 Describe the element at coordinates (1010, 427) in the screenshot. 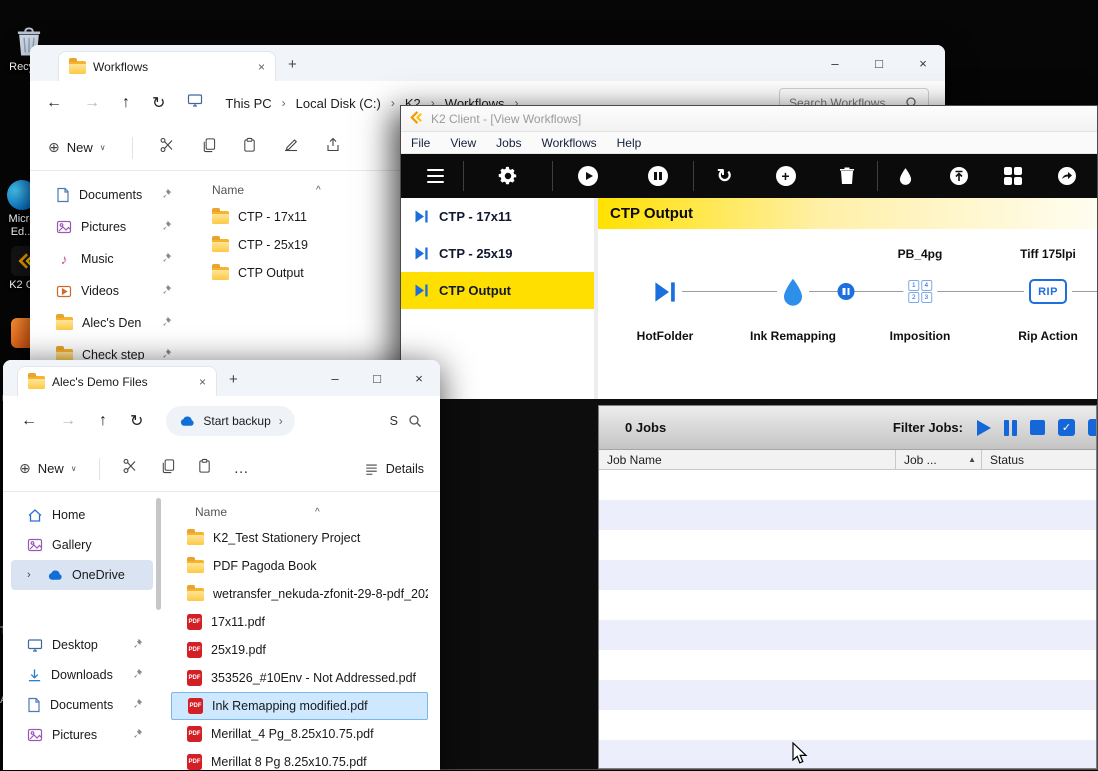

I see `filter-pause-icon` at that location.